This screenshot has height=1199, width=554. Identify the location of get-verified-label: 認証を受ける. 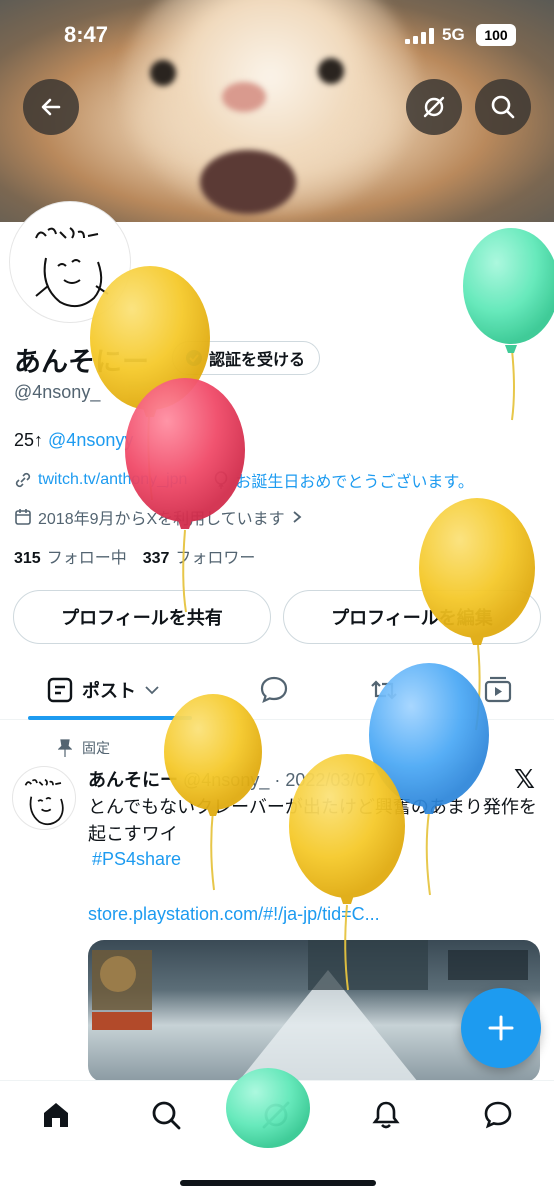
(257, 360).